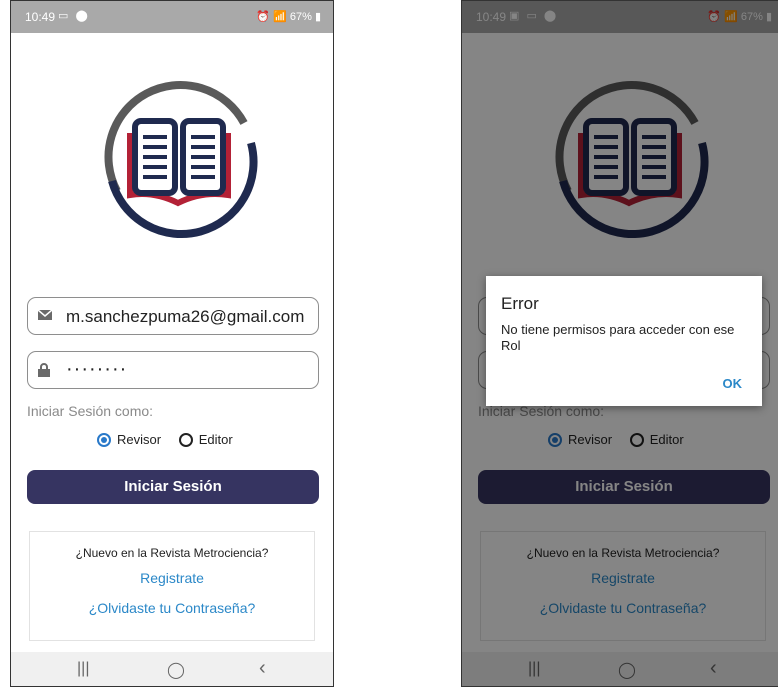  I want to click on home-button: ◯, so click(176, 670).